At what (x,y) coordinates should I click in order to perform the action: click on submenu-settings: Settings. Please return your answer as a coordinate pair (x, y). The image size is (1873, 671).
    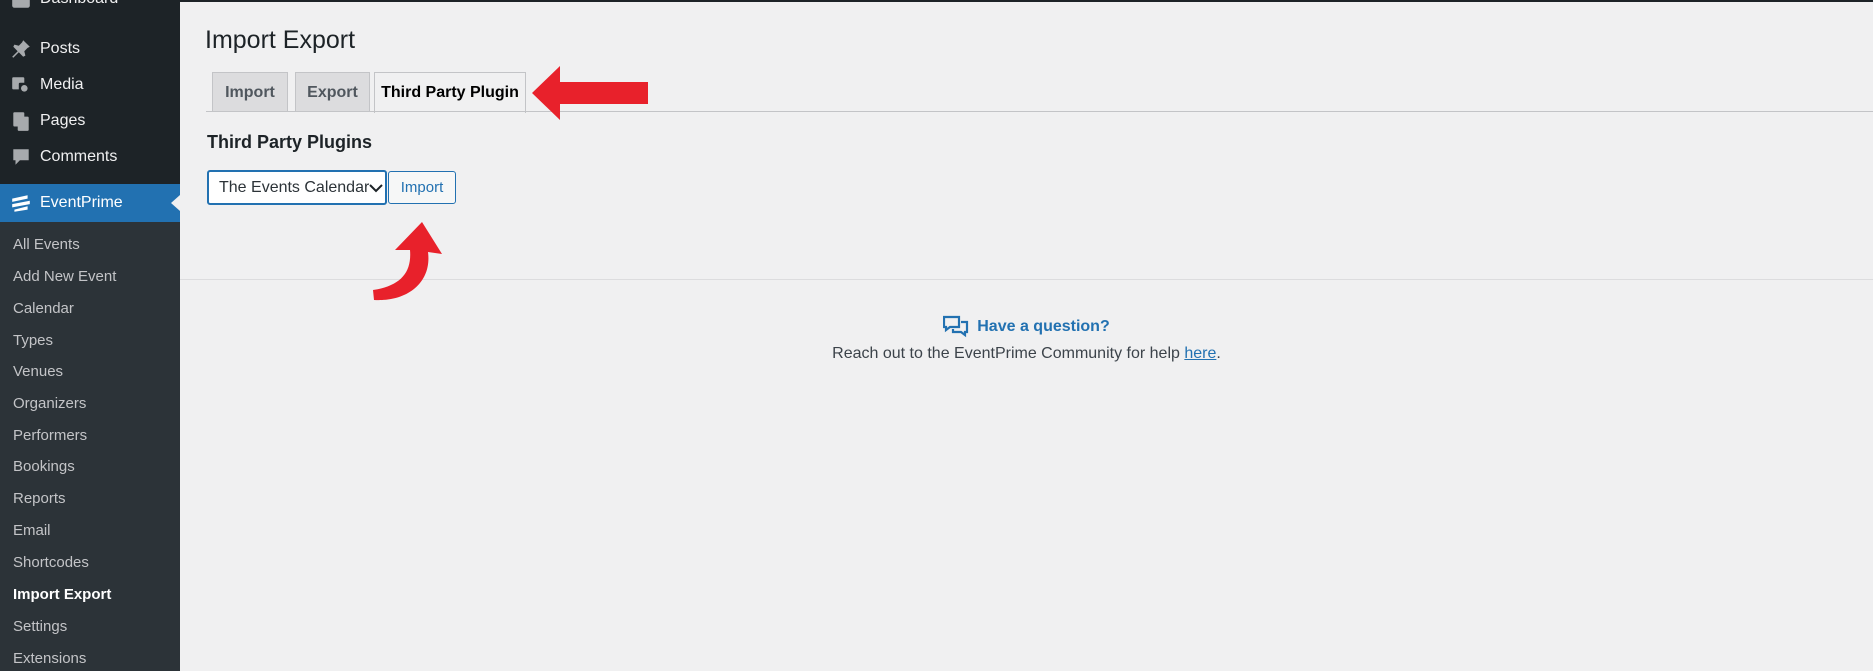
    Looking at the image, I should click on (40, 626).